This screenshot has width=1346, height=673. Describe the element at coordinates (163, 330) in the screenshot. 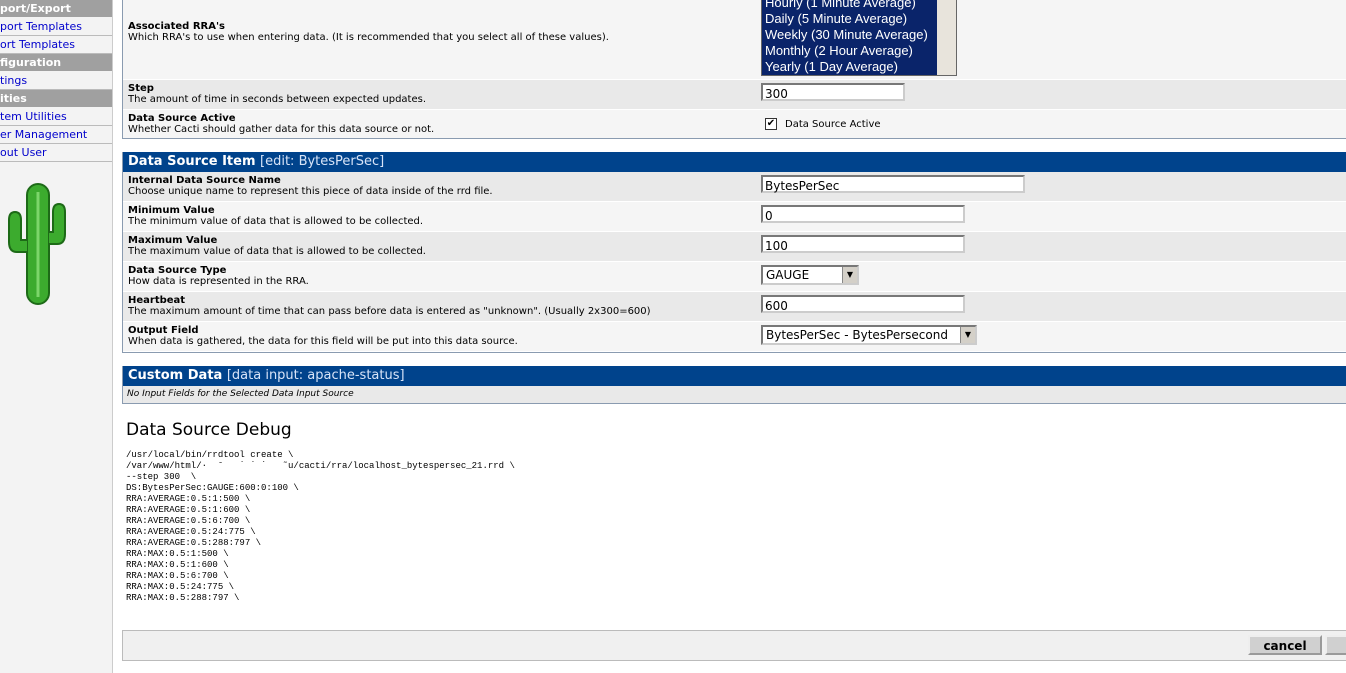

I see `row-title: Output Field` at that location.